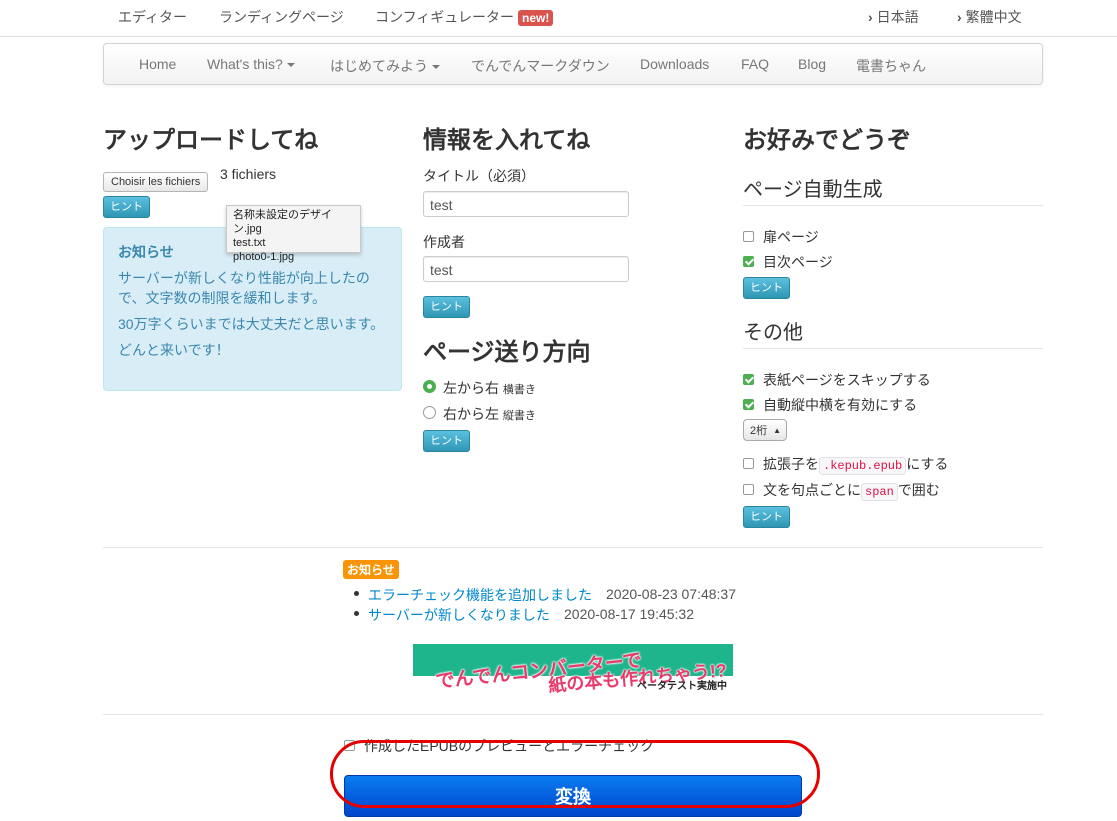 The image size is (1117, 821). I want to click on notice-line: どんと来いです！, so click(174, 350).